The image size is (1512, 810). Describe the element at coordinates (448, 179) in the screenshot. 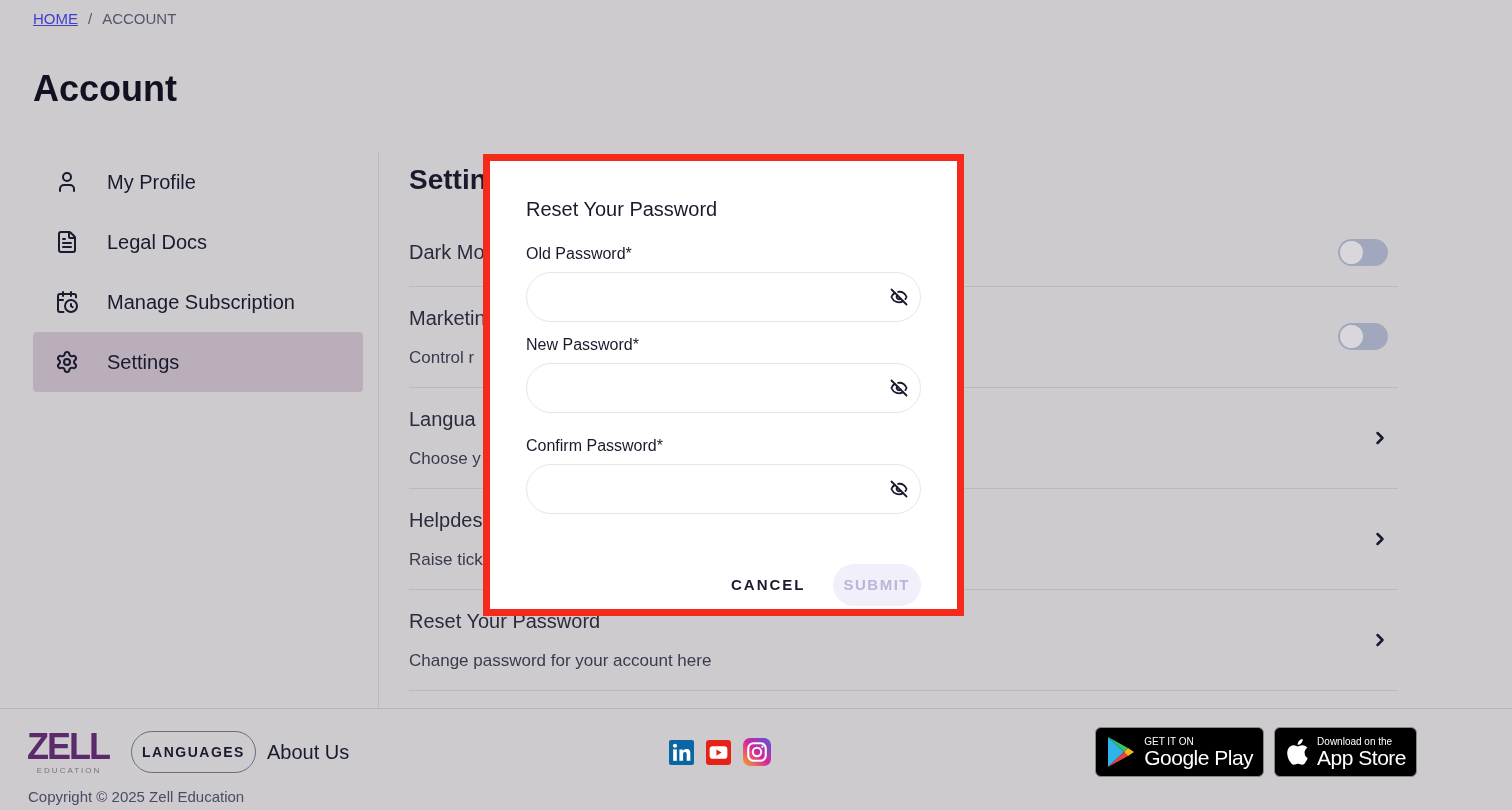

I see `section-title: Settin` at that location.